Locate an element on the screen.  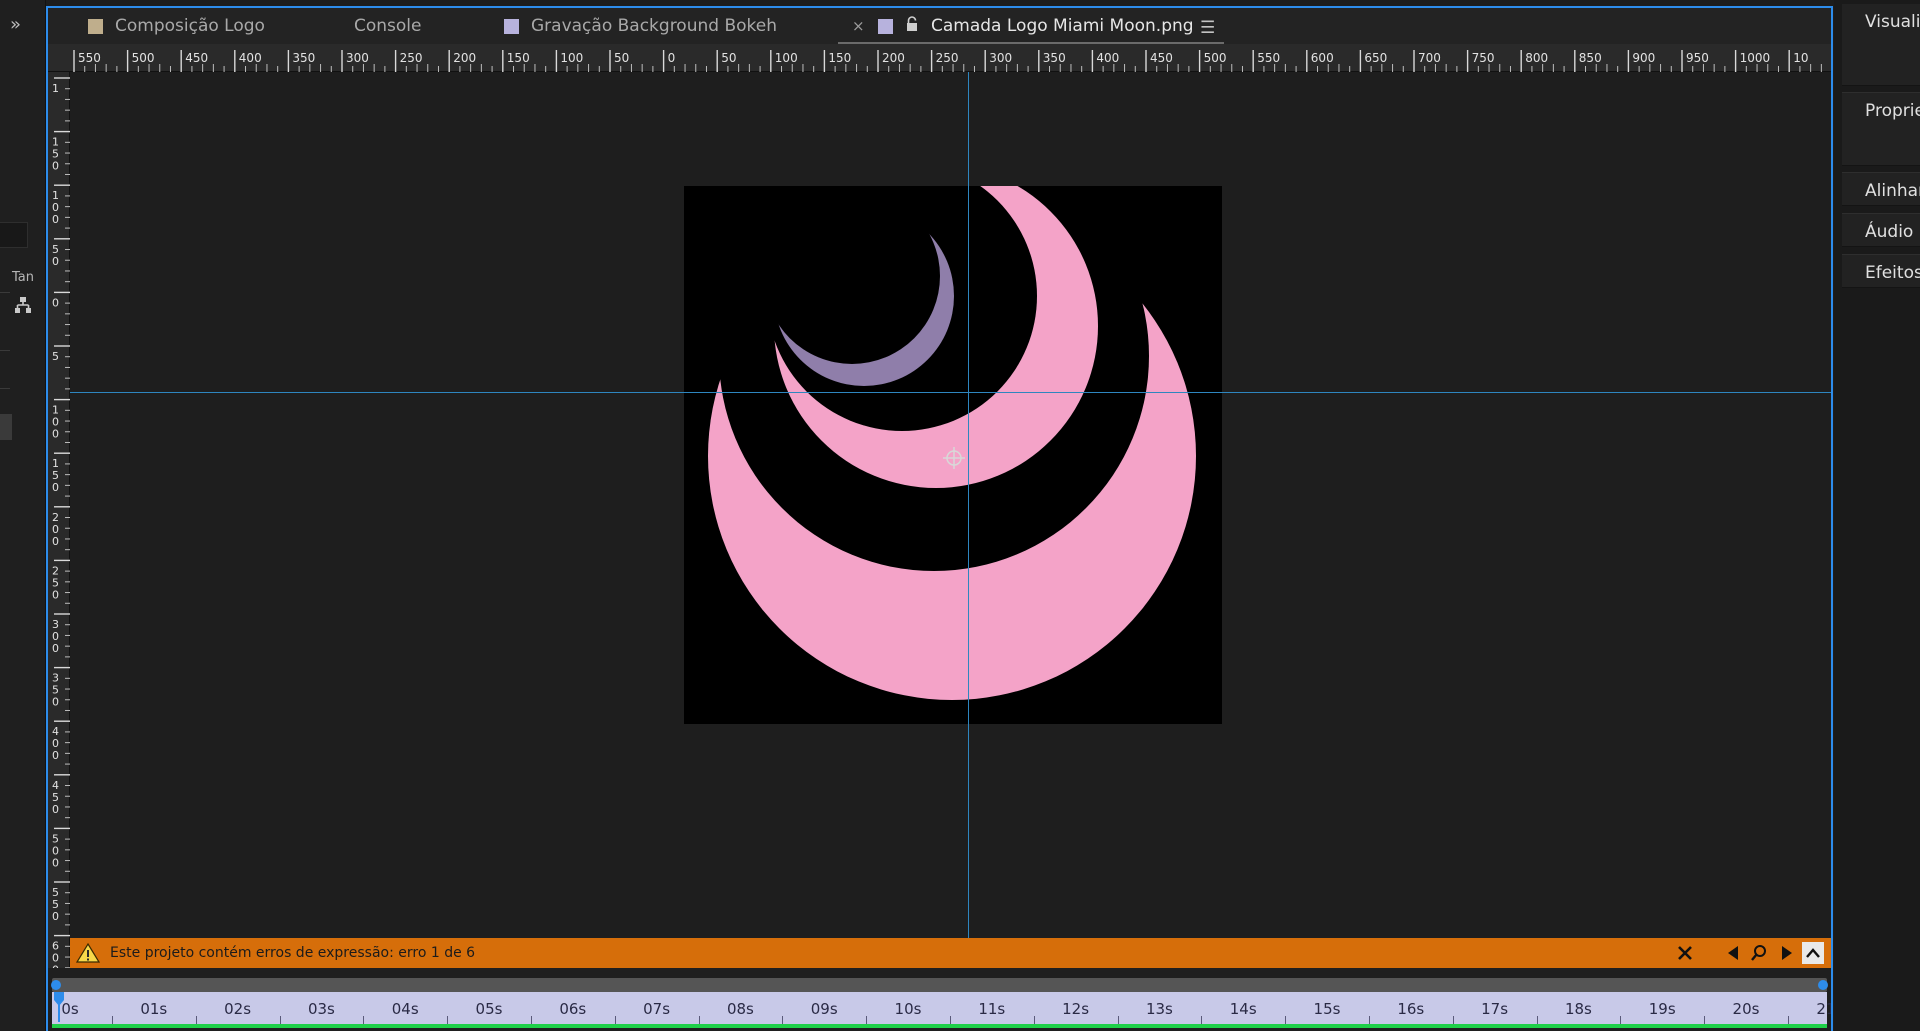
lock-icon is located at coordinates (912, 24).